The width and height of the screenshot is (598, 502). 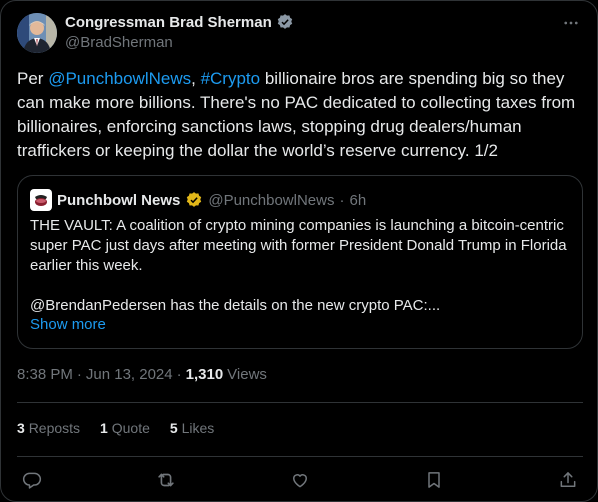 I want to click on quoted-author-handle: @PunchbowlNews, so click(x=271, y=200).